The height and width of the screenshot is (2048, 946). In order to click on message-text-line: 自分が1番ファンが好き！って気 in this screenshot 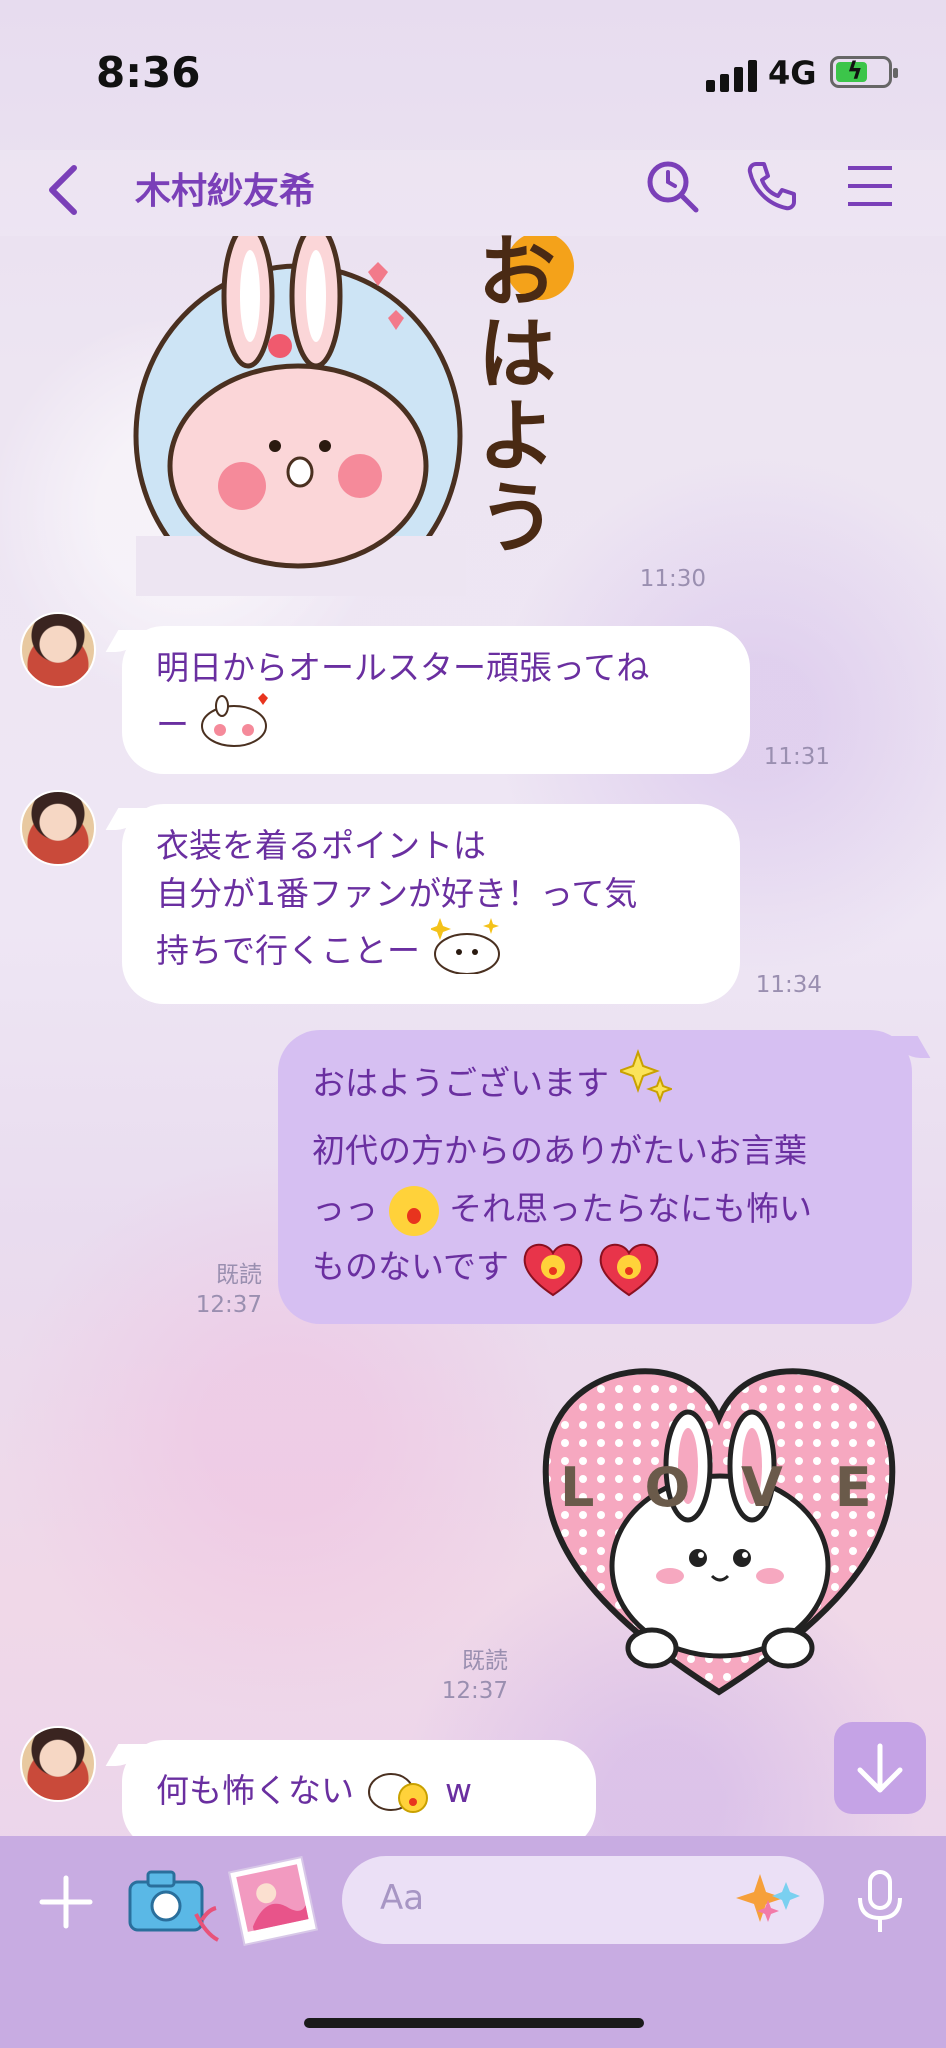, I will do `click(397, 893)`.